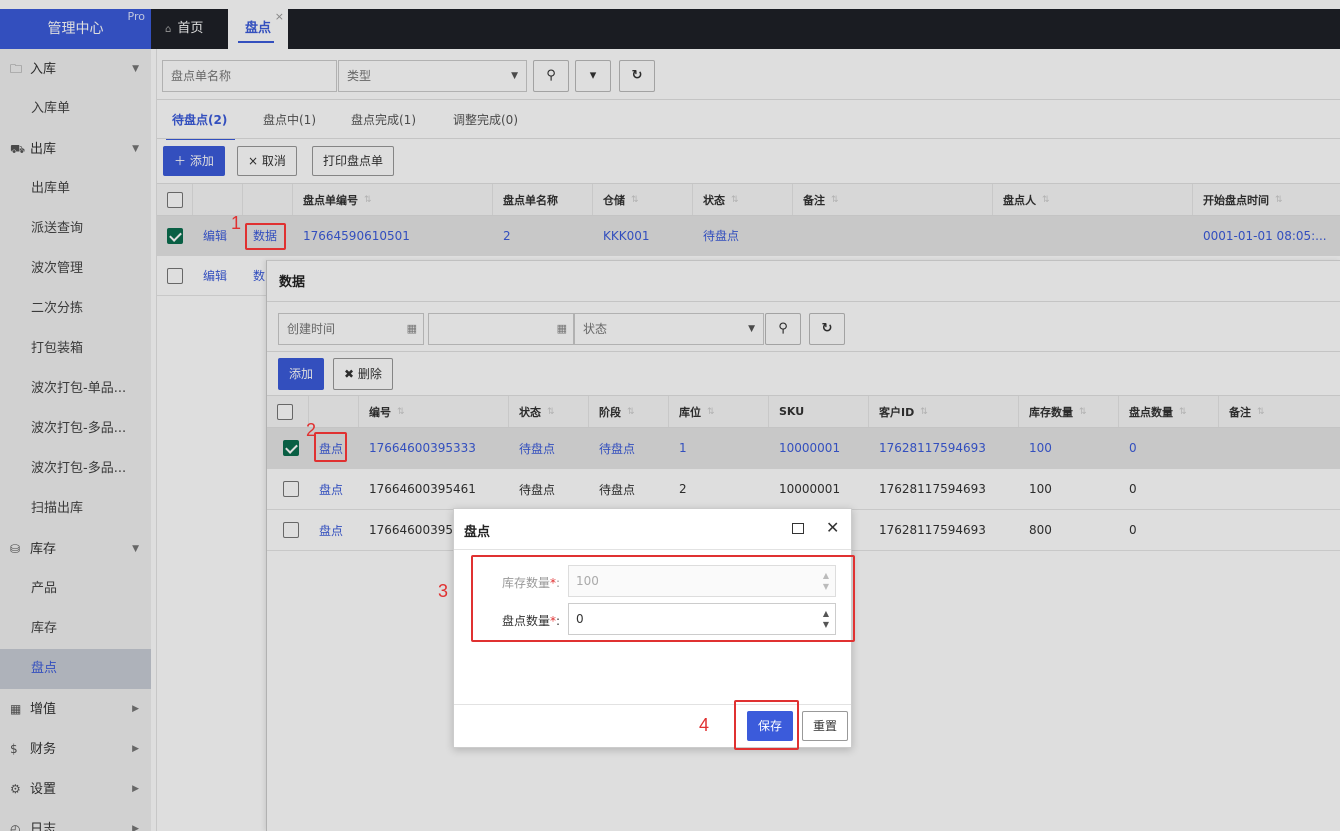 The height and width of the screenshot is (831, 1340). What do you see at coordinates (827, 329) in the screenshot?
I see `panel-refresh-button: ↻` at bounding box center [827, 329].